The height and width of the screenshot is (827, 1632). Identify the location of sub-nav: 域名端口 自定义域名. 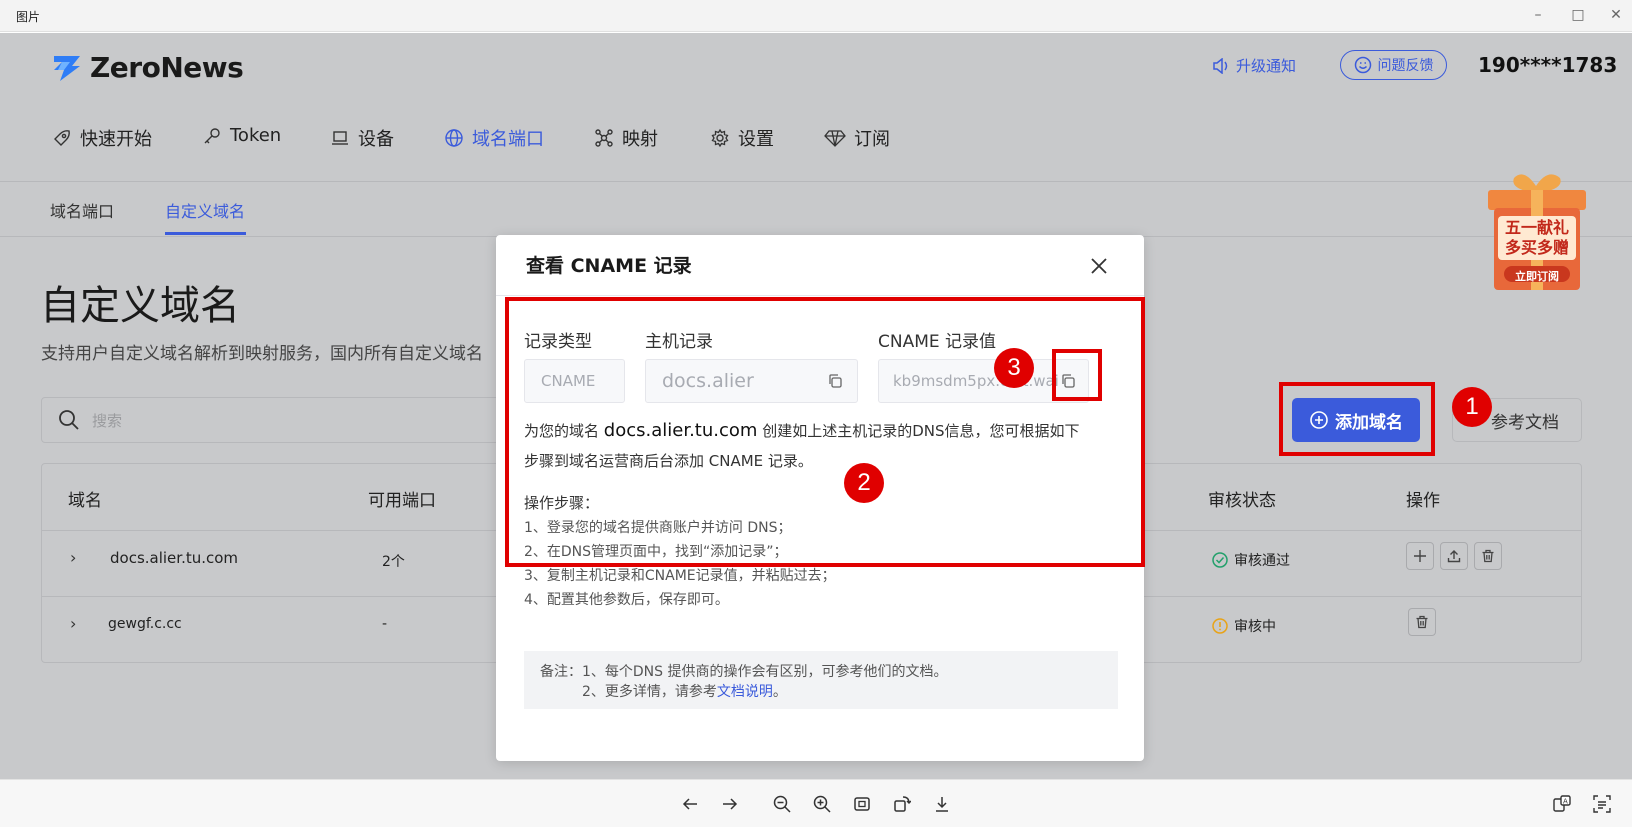
(816, 209).